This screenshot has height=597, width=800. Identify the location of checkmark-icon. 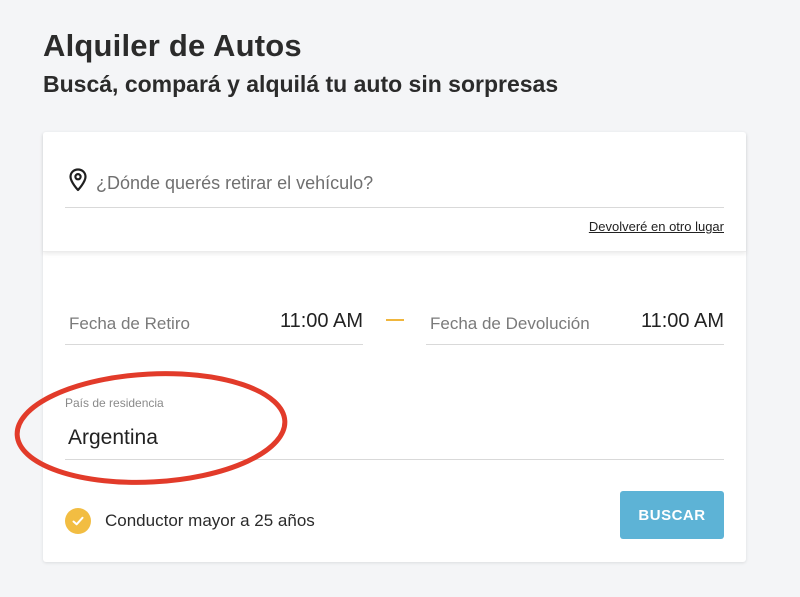
(78, 521).